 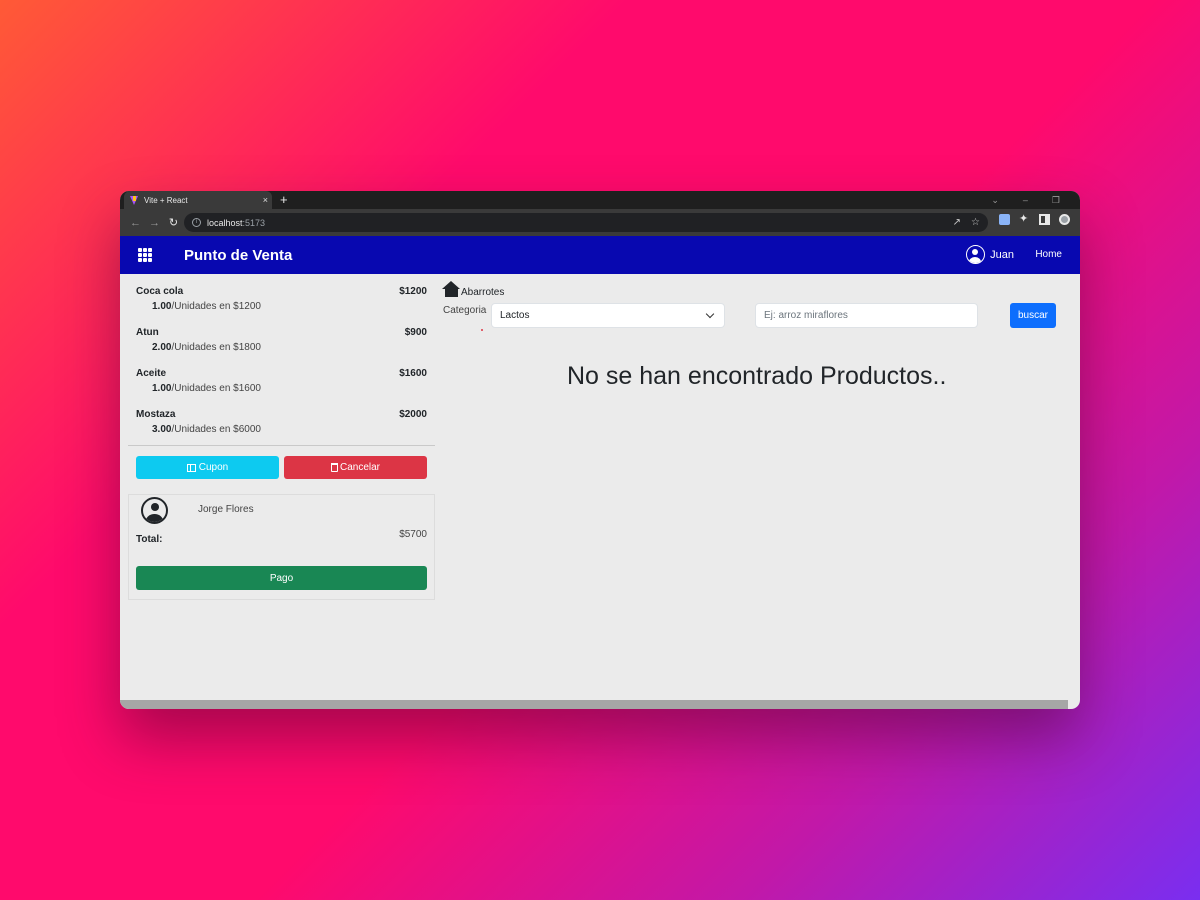 I want to click on category-label: Categoria, so click(x=465, y=310).